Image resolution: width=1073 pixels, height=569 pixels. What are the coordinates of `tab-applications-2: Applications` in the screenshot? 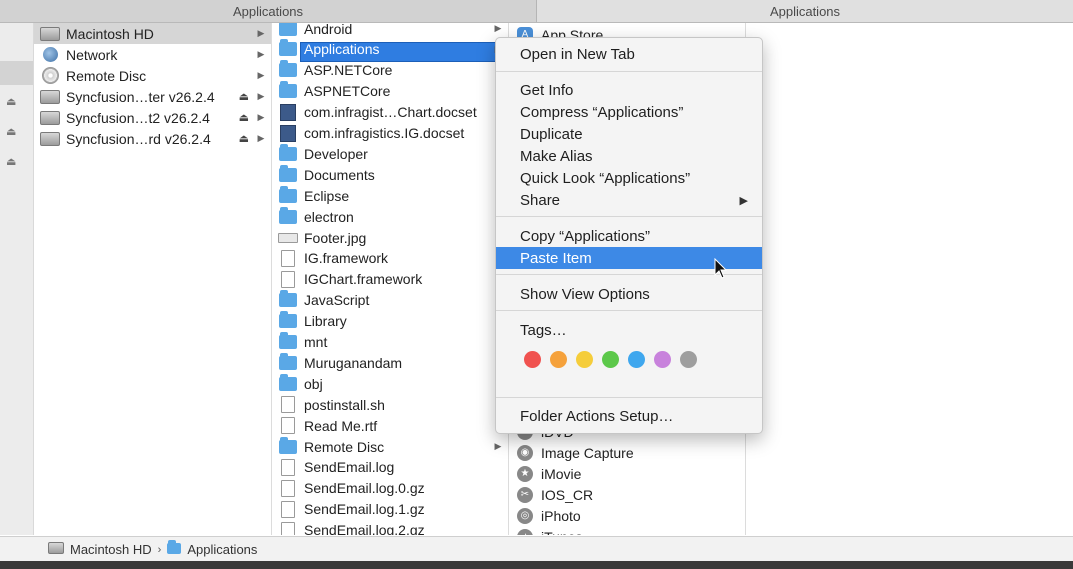 It's located at (804, 11).